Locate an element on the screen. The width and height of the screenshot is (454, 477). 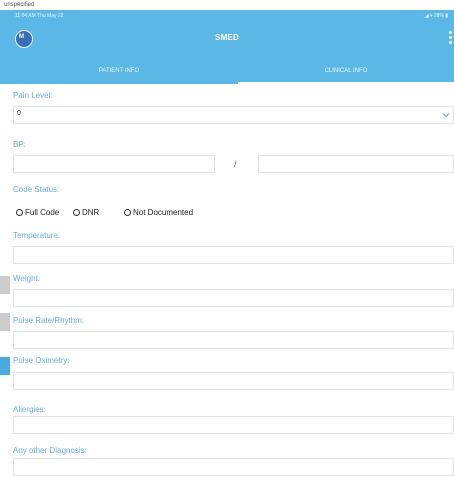
tab-patient-info: PATIENT INFO is located at coordinates (119, 72).